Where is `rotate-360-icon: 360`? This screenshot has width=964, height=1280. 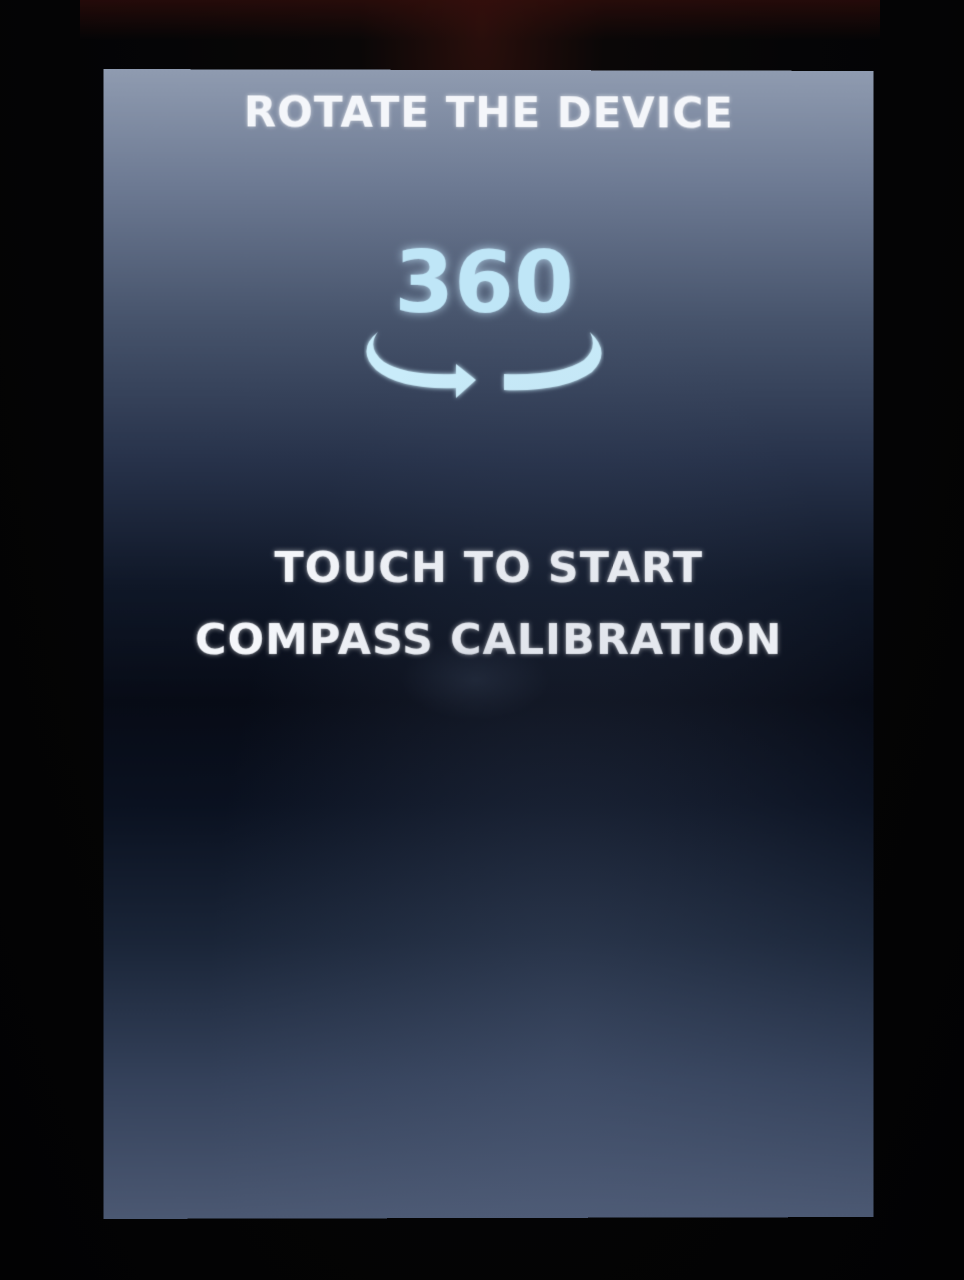 rotate-360-icon: 360 is located at coordinates (484, 326).